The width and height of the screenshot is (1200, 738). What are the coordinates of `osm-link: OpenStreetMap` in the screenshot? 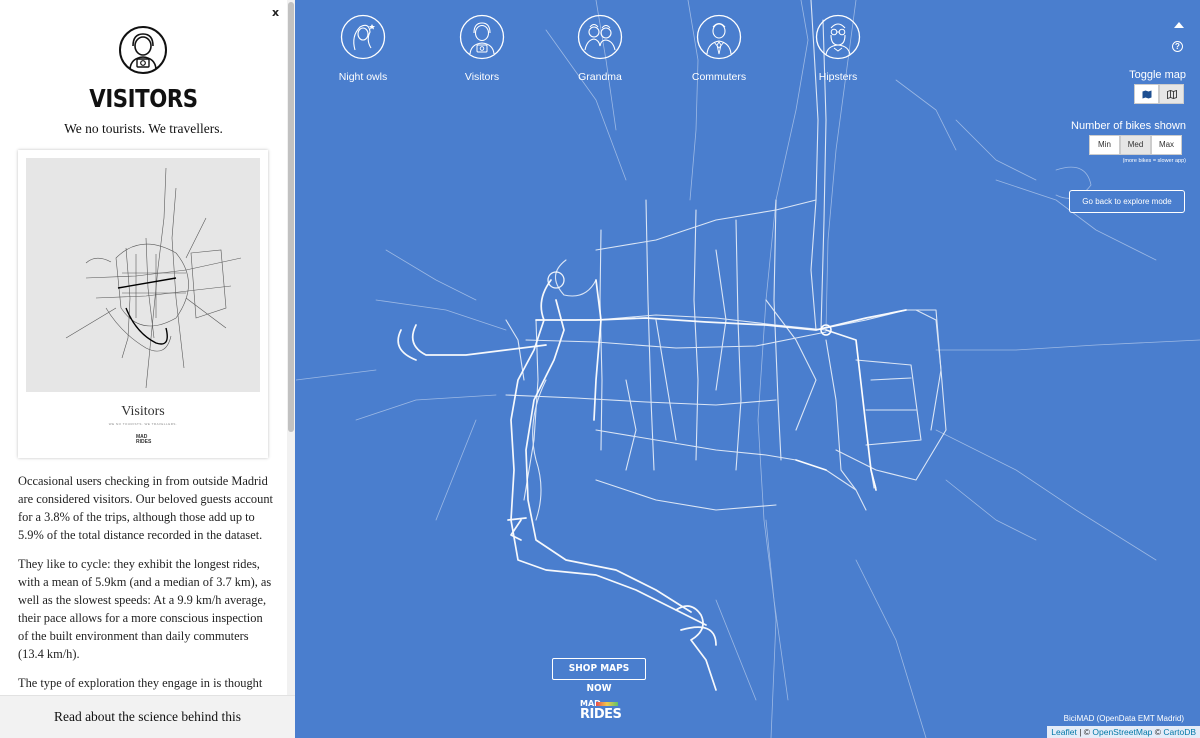 It's located at (1122, 732).